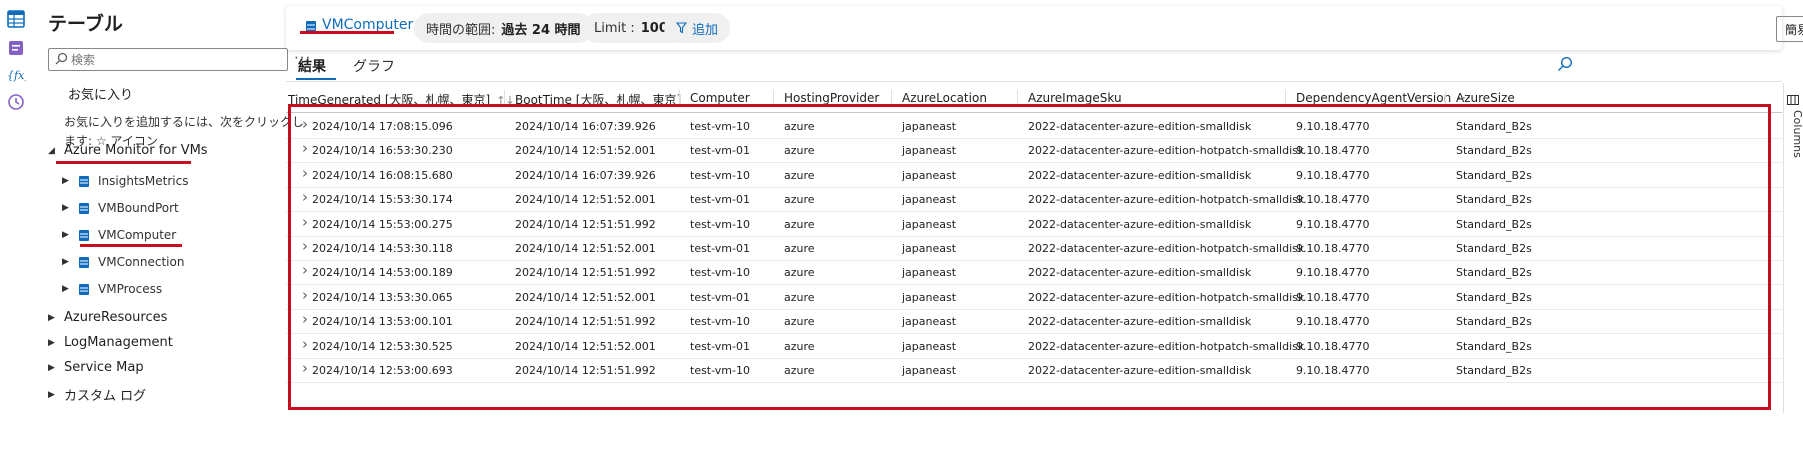 This screenshot has height=463, width=1803. I want to click on time-range-pill: 時間の範囲: 過去 24 時間, so click(503, 28).